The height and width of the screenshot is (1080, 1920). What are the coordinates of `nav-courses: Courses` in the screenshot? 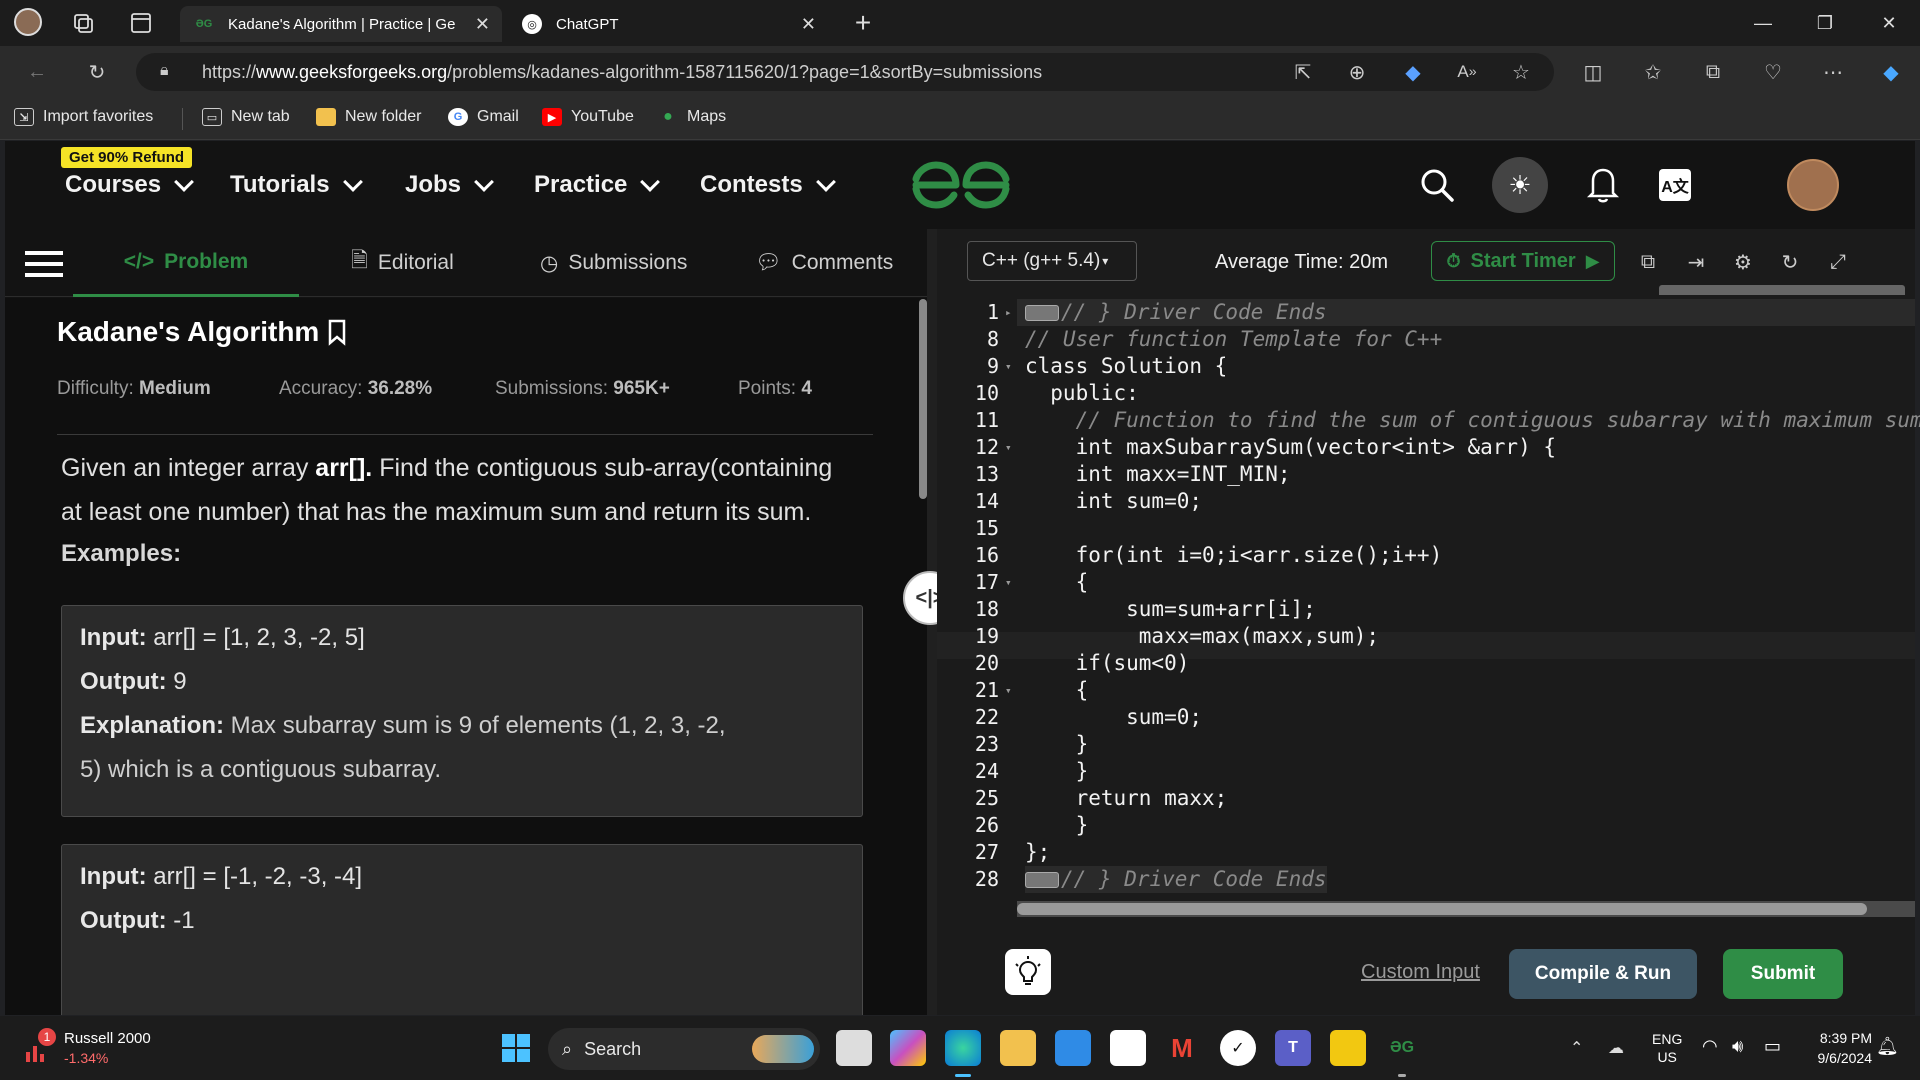 It's located at (129, 185).